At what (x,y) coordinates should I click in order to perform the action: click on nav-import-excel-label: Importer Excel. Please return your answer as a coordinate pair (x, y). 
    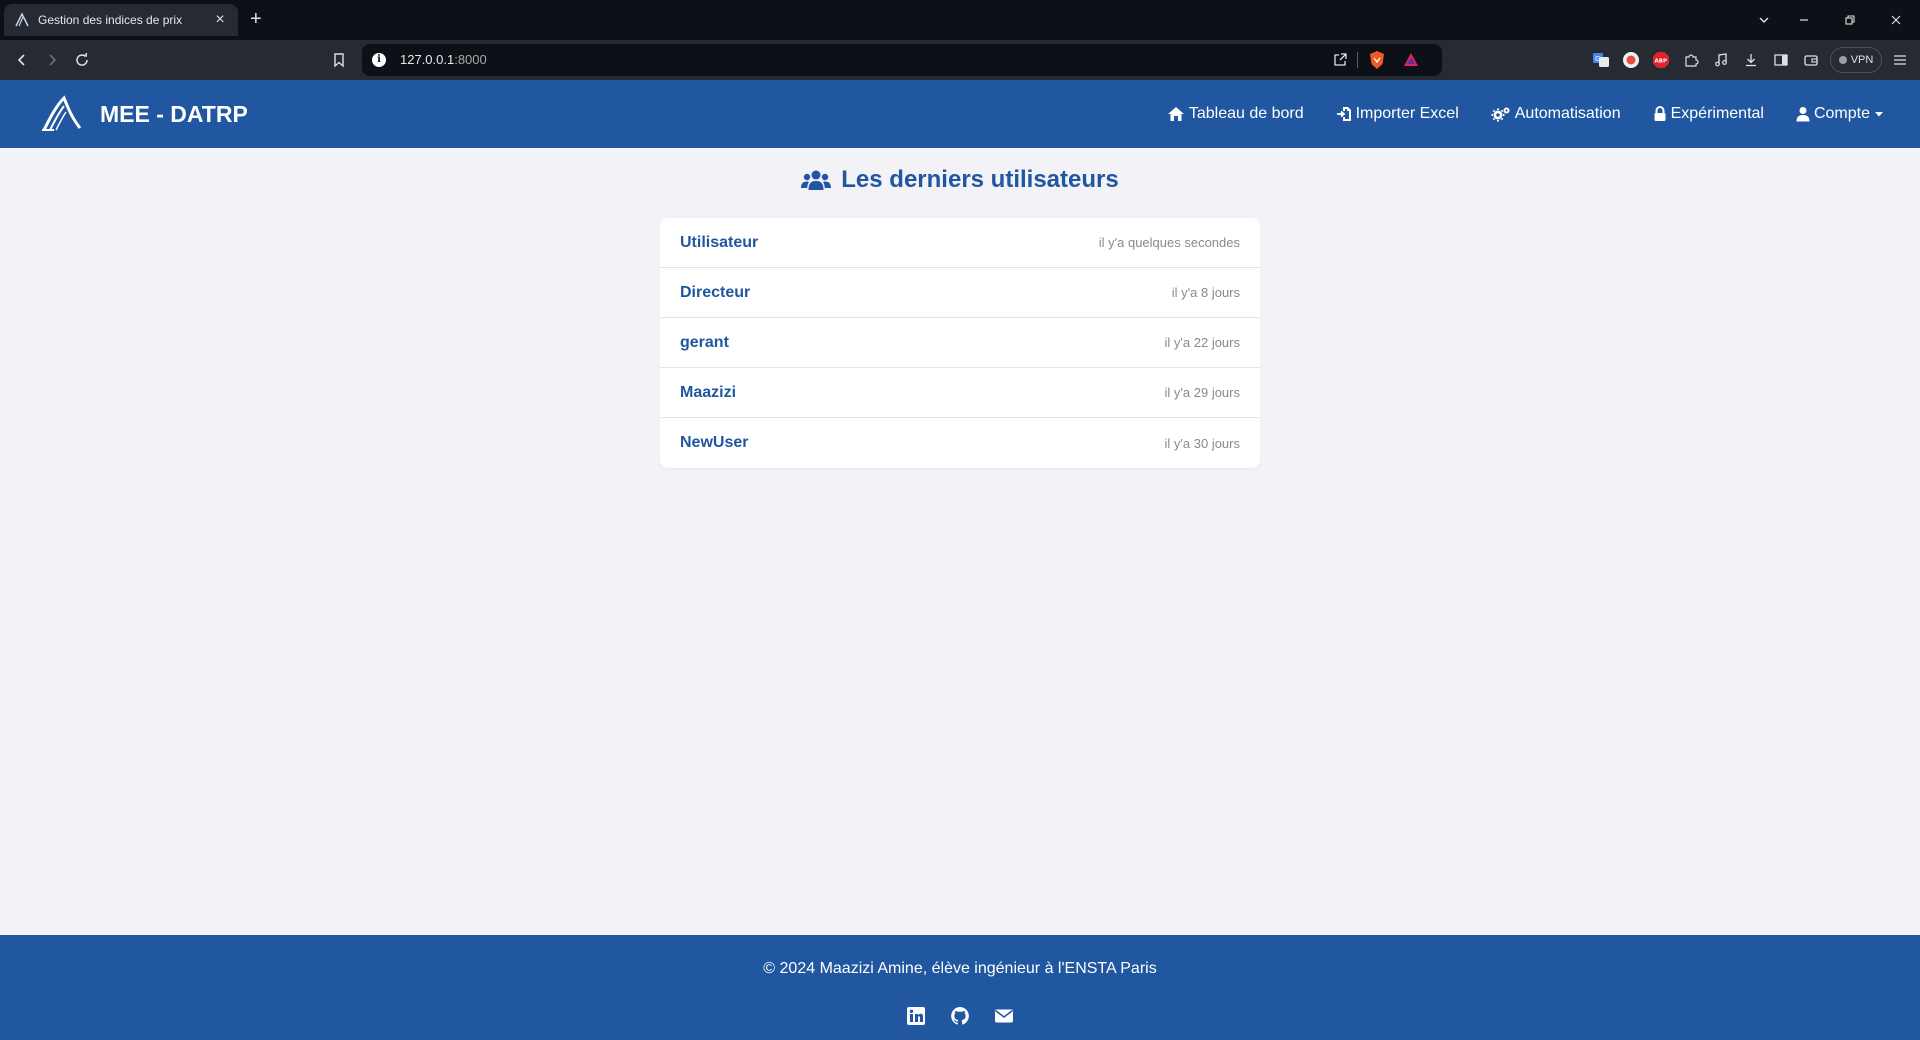
    Looking at the image, I should click on (1407, 113).